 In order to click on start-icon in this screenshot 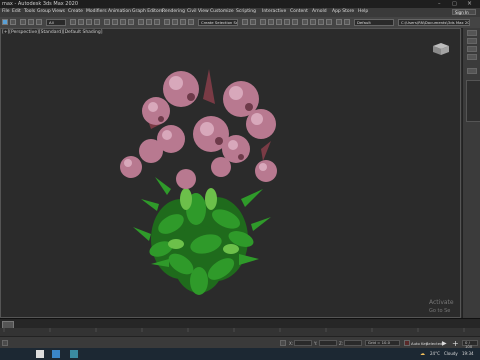, I will do `click(40, 354)`.